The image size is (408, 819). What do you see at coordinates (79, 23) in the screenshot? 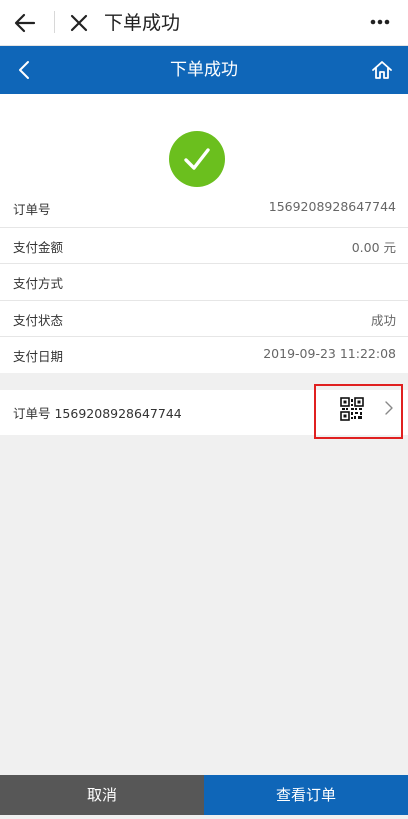
I see `close-icon` at bounding box center [79, 23].